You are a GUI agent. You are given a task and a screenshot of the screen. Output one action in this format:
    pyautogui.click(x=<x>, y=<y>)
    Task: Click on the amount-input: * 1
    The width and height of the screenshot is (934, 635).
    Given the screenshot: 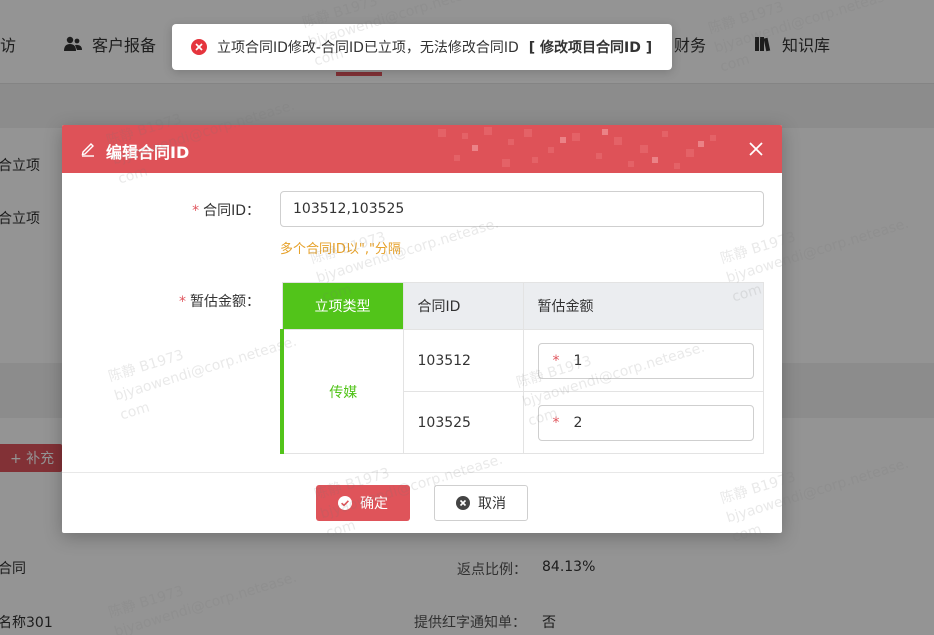 What is the action you would take?
    pyautogui.click(x=645, y=360)
    